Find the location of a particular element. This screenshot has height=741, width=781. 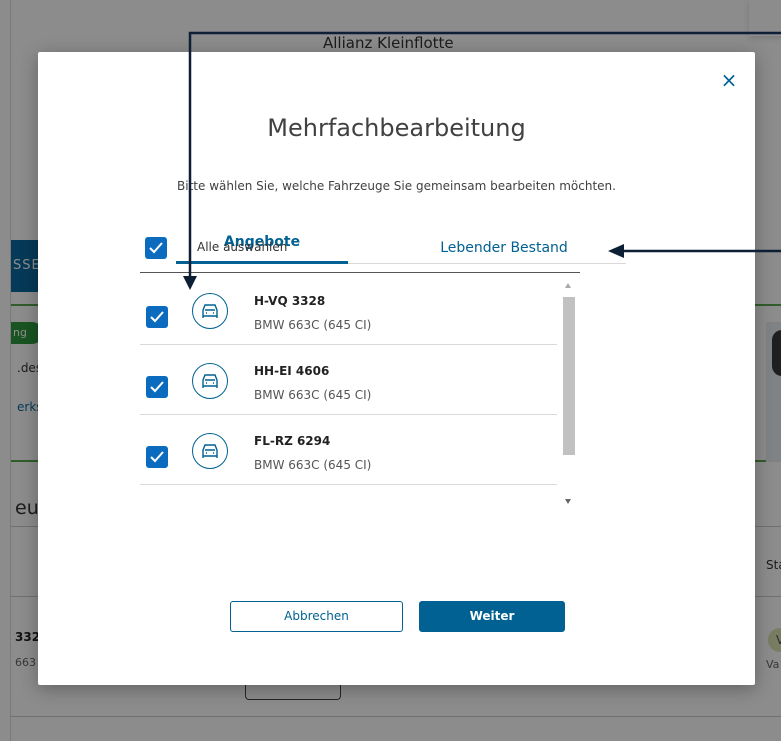

close-icon: × is located at coordinates (729, 80).